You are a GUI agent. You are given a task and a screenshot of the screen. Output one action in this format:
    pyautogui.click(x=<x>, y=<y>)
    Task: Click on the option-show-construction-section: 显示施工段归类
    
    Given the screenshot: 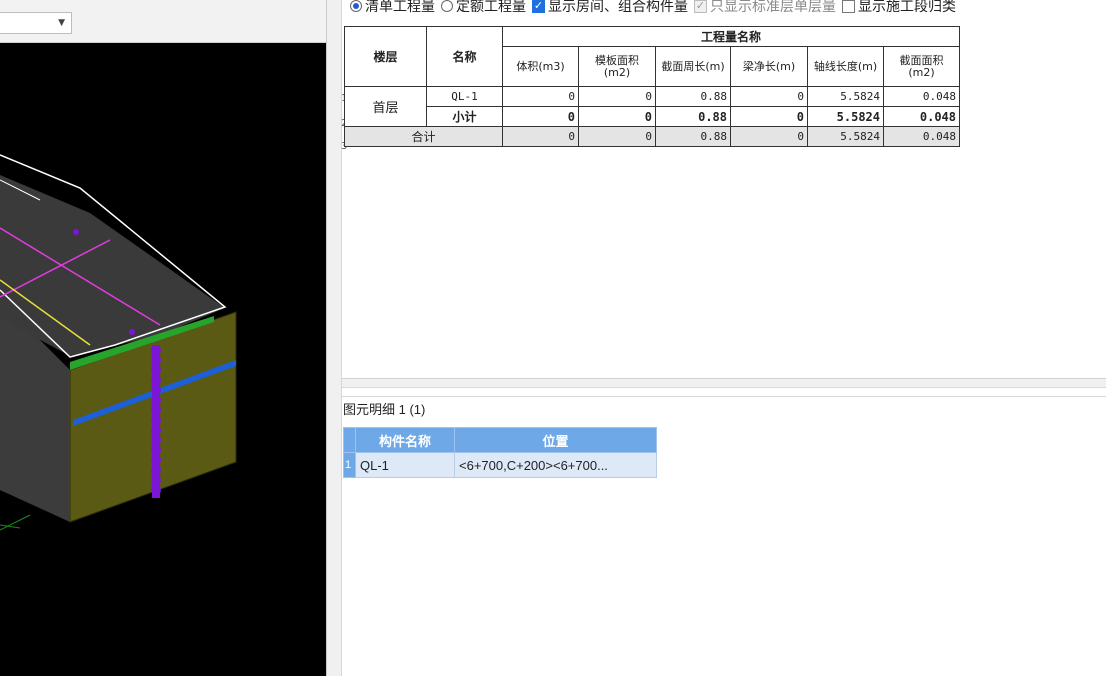 What is the action you would take?
    pyautogui.click(x=899, y=8)
    